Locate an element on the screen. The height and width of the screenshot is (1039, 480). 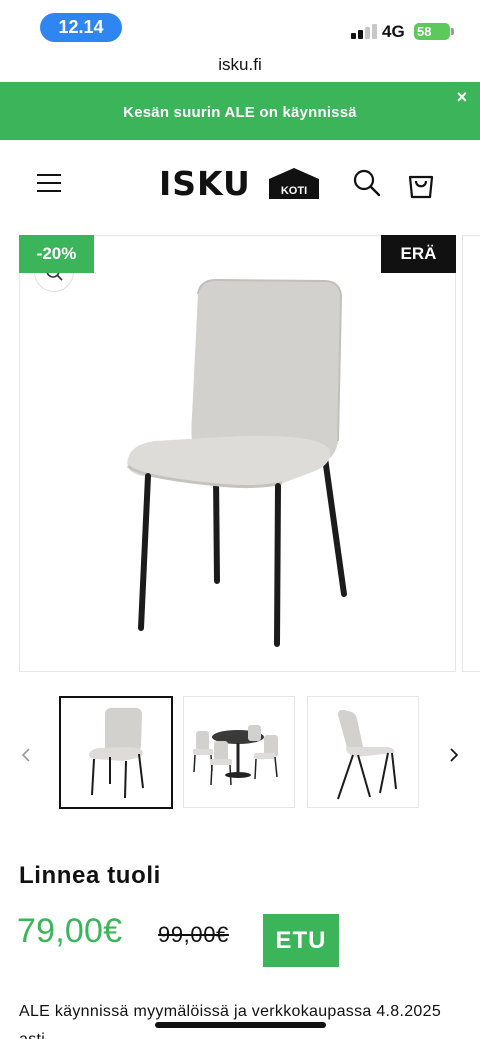
thumbnail-chair-front is located at coordinates (116, 752).